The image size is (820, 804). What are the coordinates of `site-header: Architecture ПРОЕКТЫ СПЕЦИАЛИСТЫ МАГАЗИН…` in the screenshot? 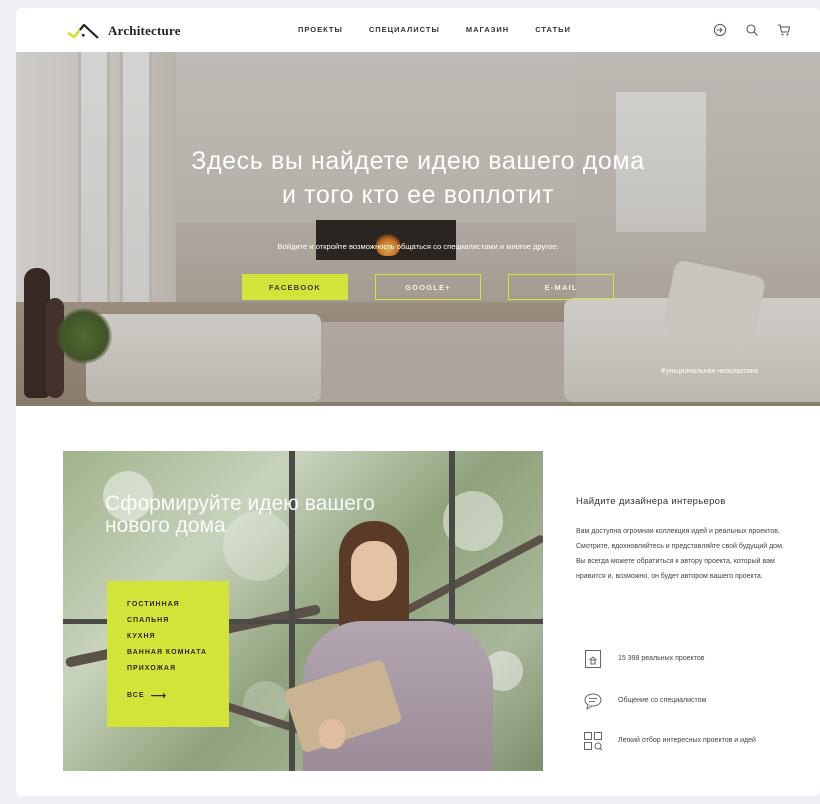 It's located at (418, 30).